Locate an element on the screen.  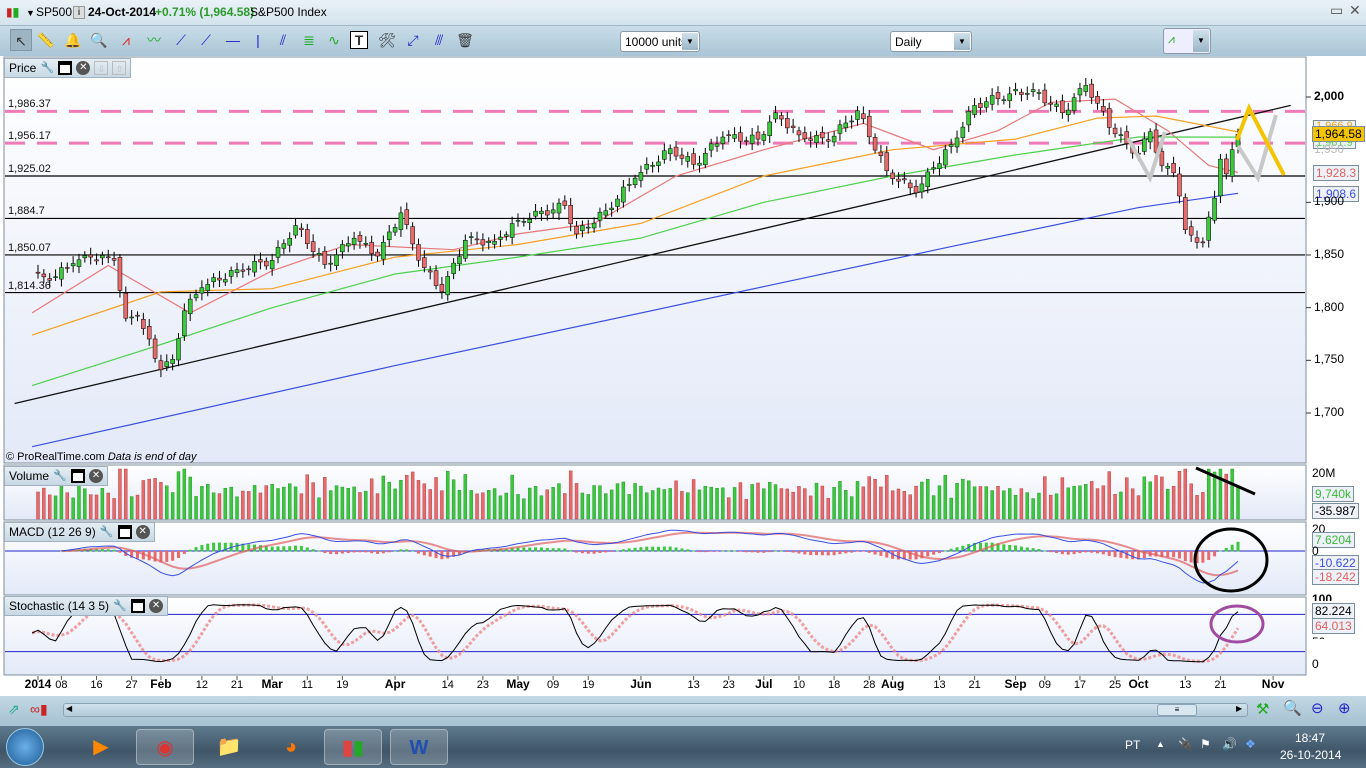
taskbar-word: W is located at coordinates (419, 747).